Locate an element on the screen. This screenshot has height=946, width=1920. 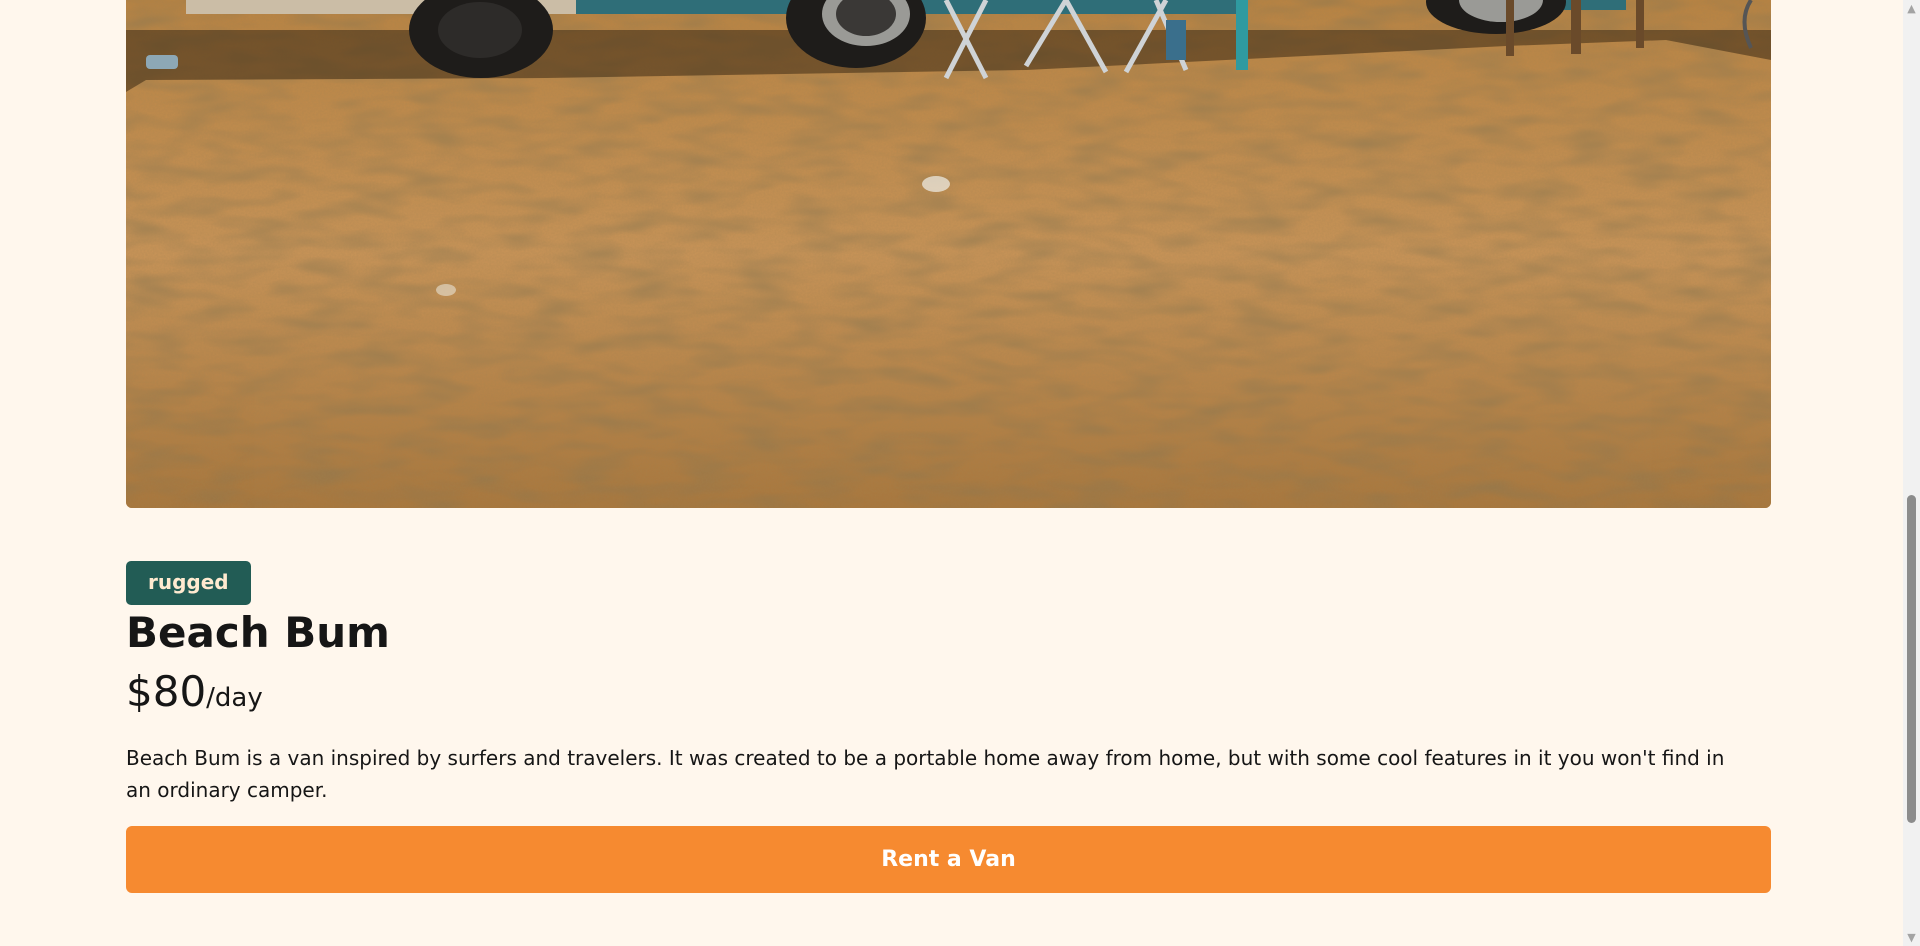
rent-van-button: Rent a Van is located at coordinates (948, 859).